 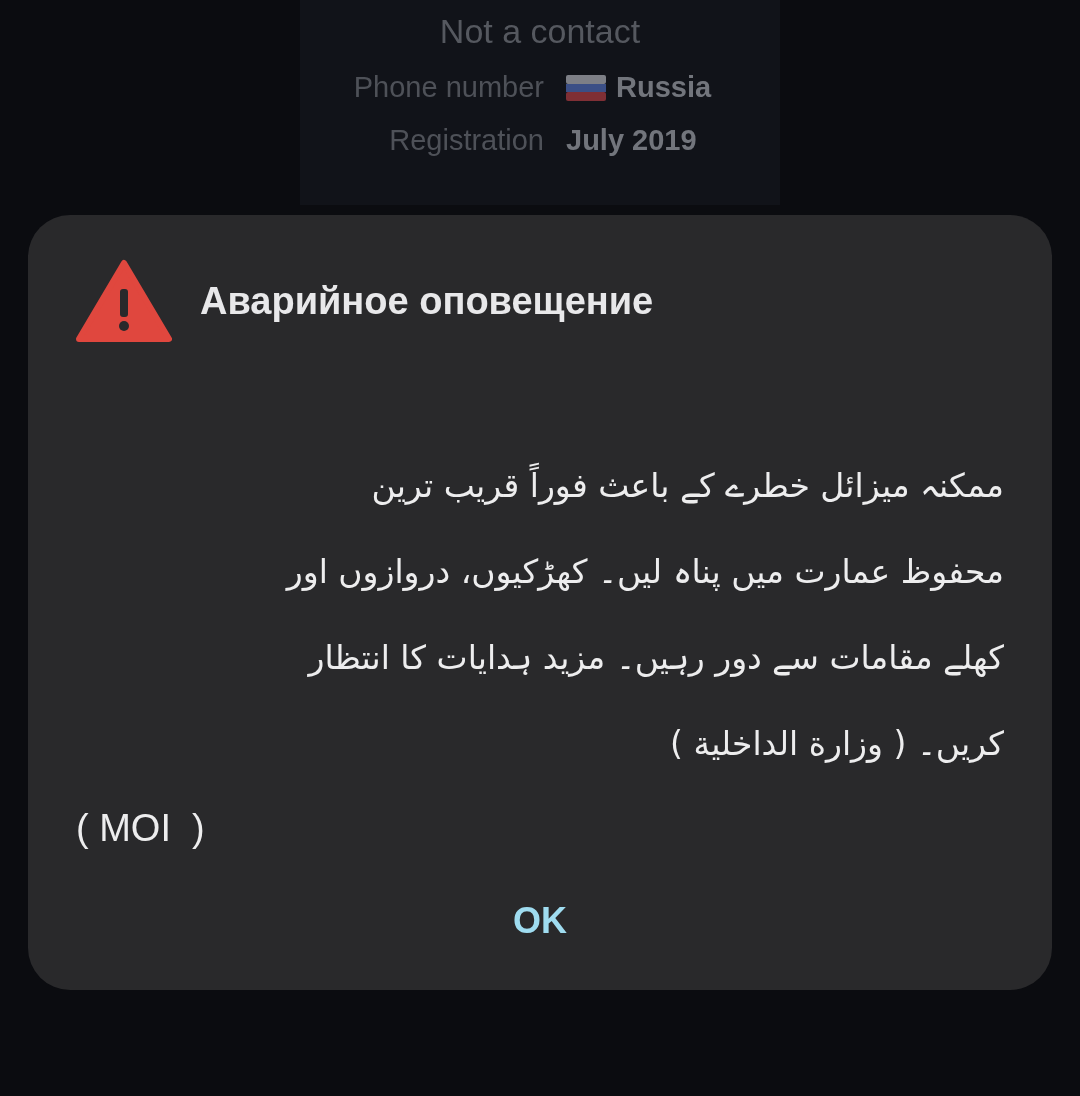 What do you see at coordinates (466, 140) in the screenshot?
I see `info-label: Registration` at bounding box center [466, 140].